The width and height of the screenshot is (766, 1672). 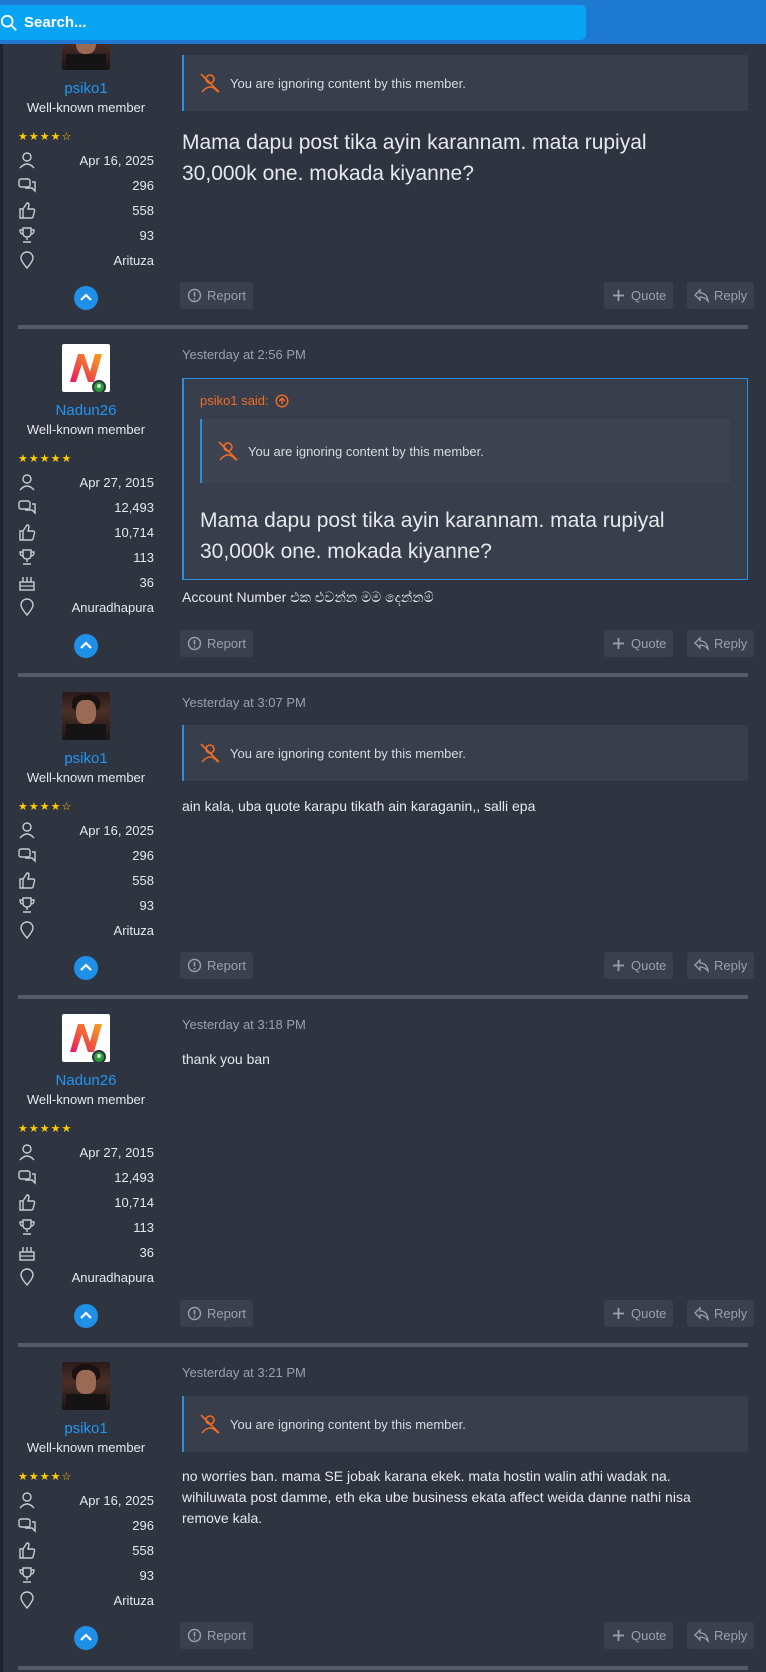 I want to click on quote-author: psiko1 said:, so click(x=244, y=400).